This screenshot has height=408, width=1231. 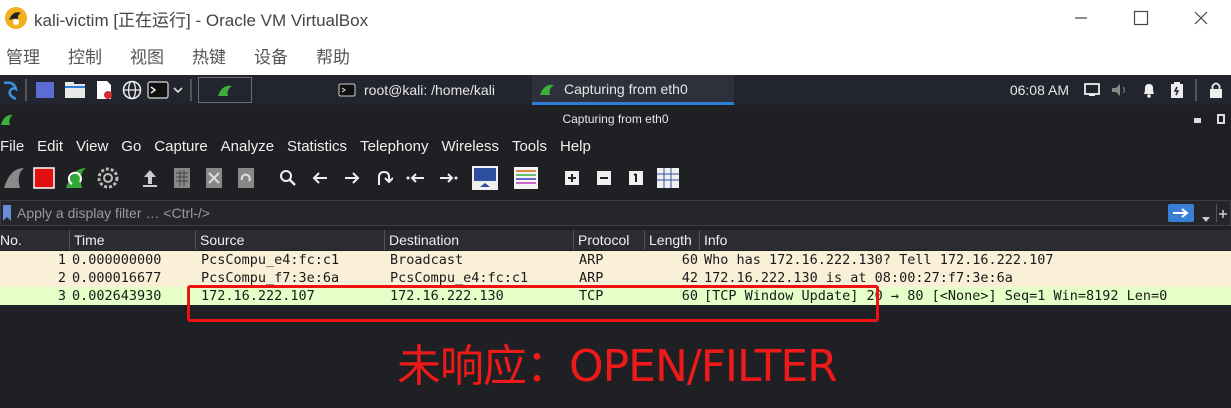 I want to click on close-file-button, so click(x=214, y=178).